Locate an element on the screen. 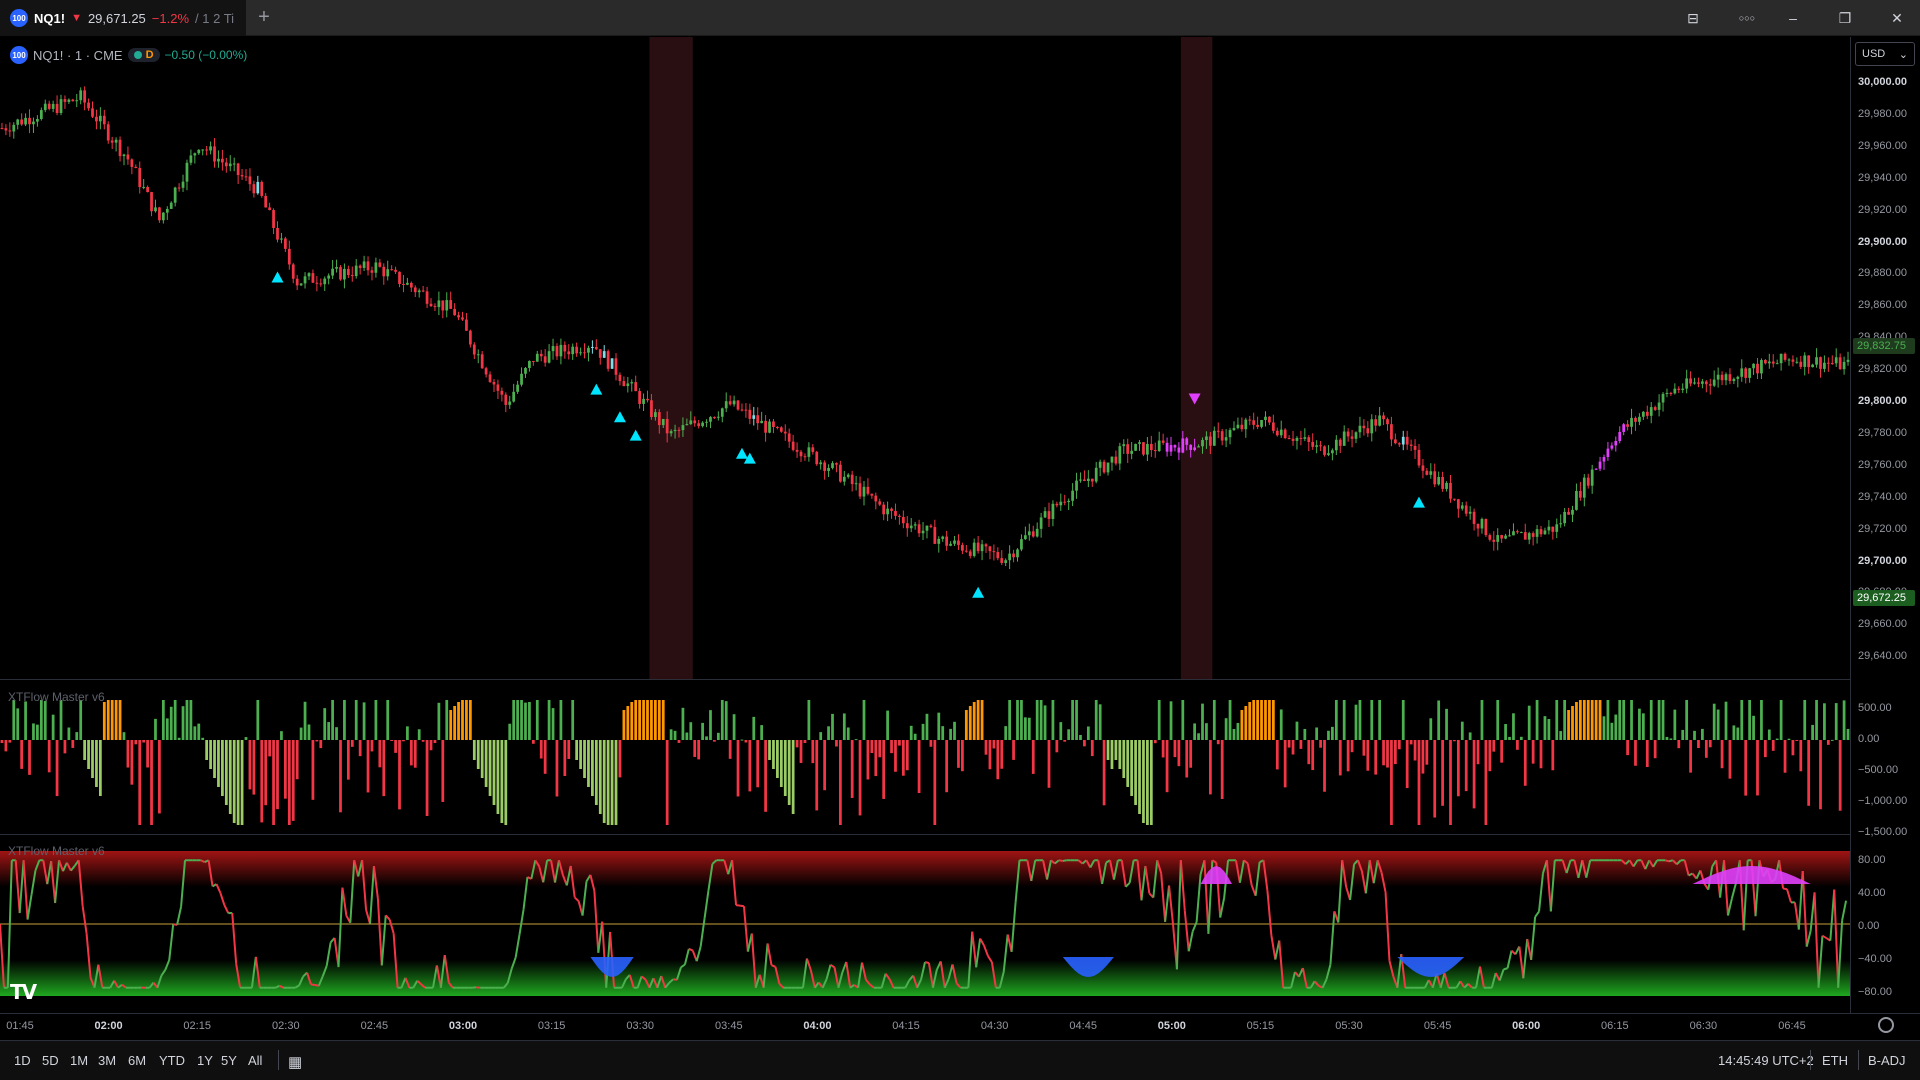  range-1y: 1Y is located at coordinates (205, 1060).